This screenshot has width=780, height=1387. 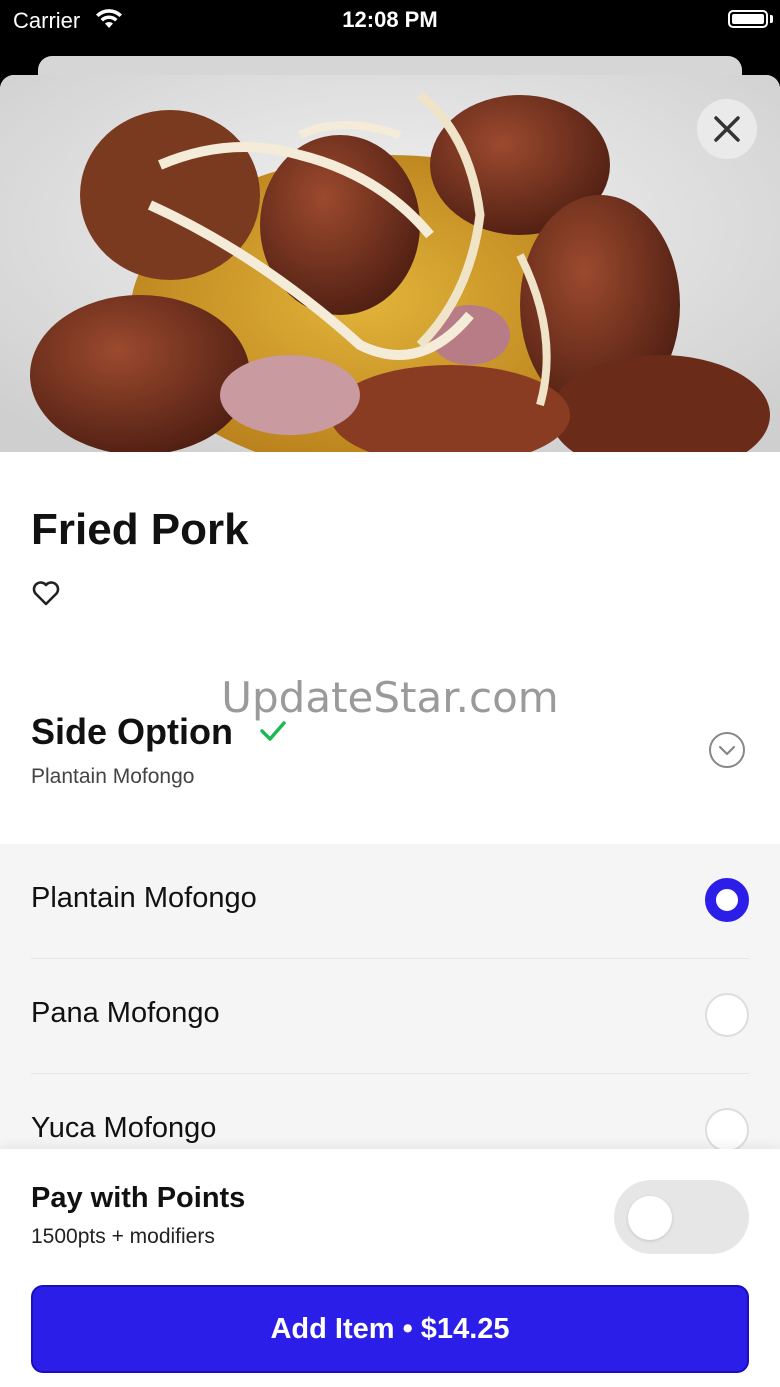 I want to click on item-title: Fried Pork, so click(x=140, y=529).